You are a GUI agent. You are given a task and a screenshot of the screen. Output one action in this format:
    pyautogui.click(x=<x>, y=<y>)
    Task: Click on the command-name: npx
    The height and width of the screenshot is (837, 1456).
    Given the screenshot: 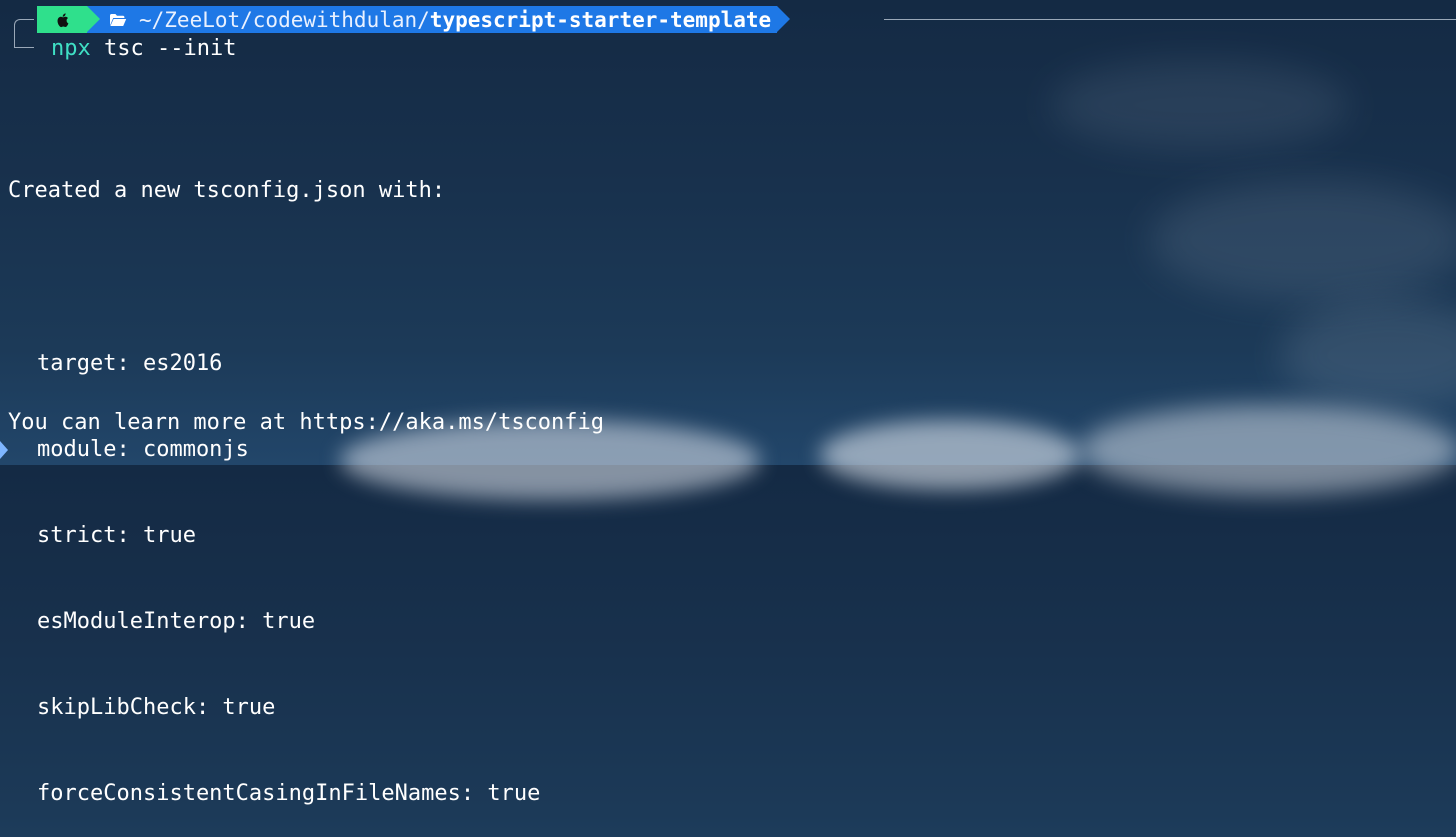 What is the action you would take?
    pyautogui.click(x=71, y=48)
    